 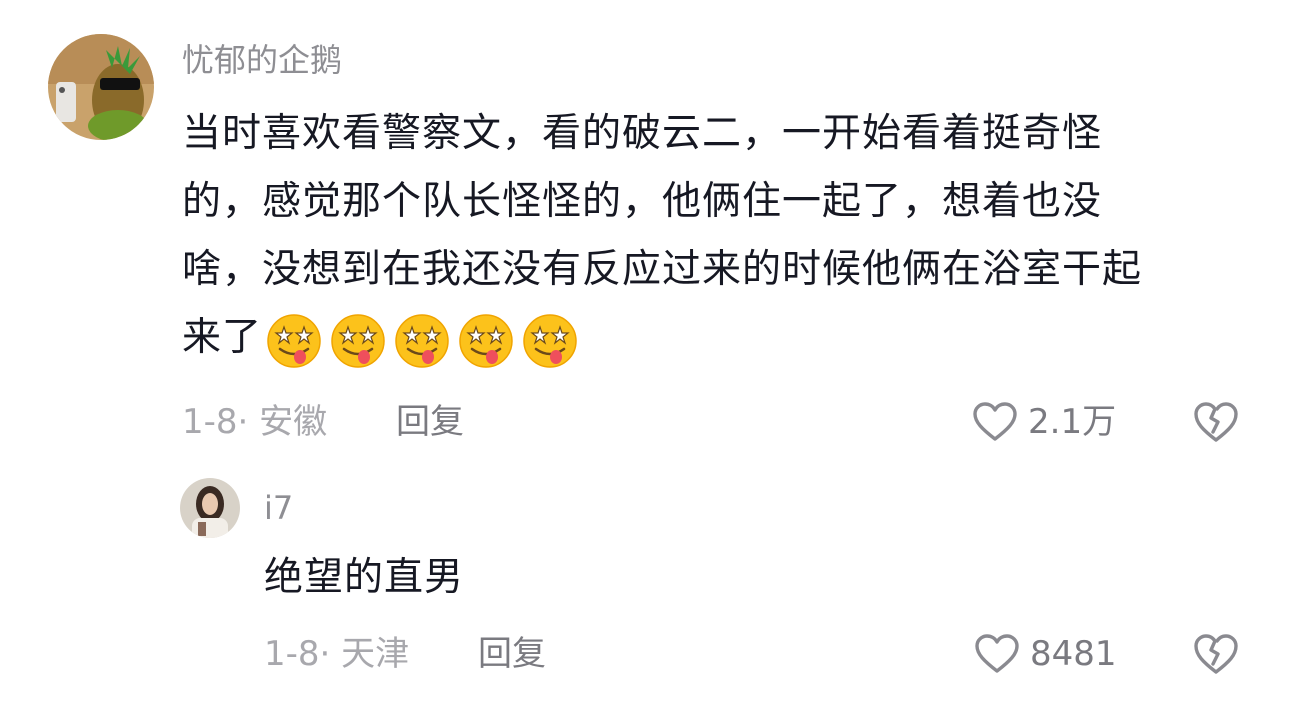 I want to click on like-button: 8481, so click(x=1045, y=654).